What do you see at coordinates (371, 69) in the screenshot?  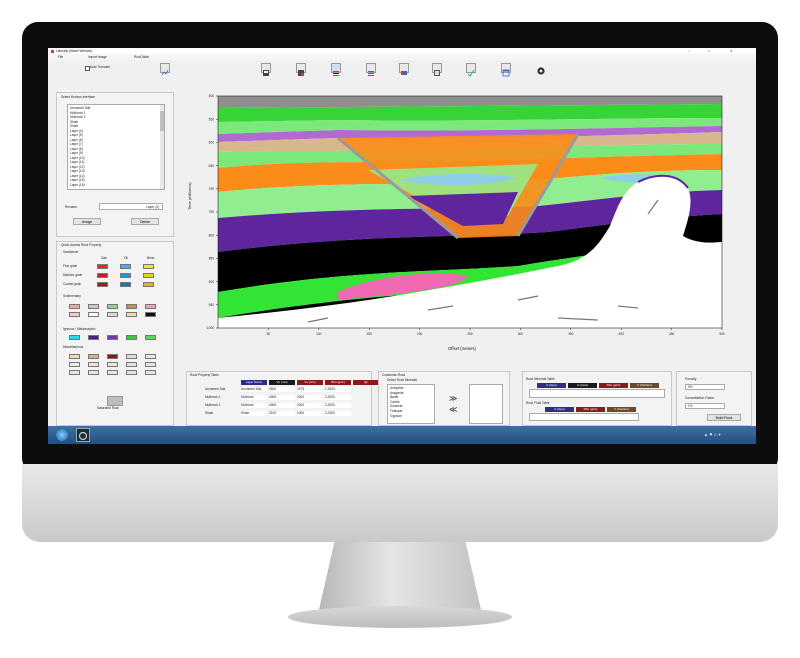 I see `list-icon` at bounding box center [371, 69].